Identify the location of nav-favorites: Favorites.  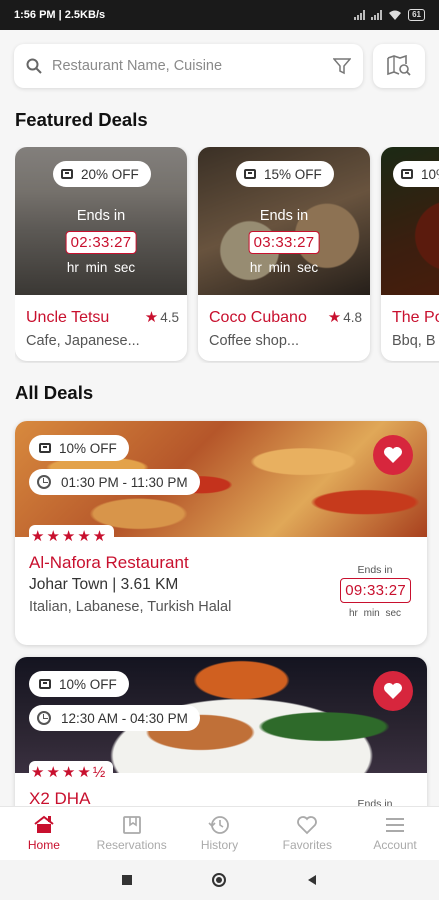
(307, 833).